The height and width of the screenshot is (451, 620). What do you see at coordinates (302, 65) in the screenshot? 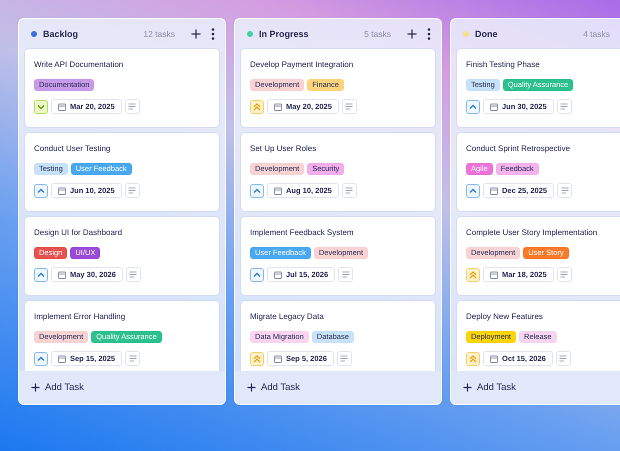
I see `task-title: Develop Payment Integration` at bounding box center [302, 65].